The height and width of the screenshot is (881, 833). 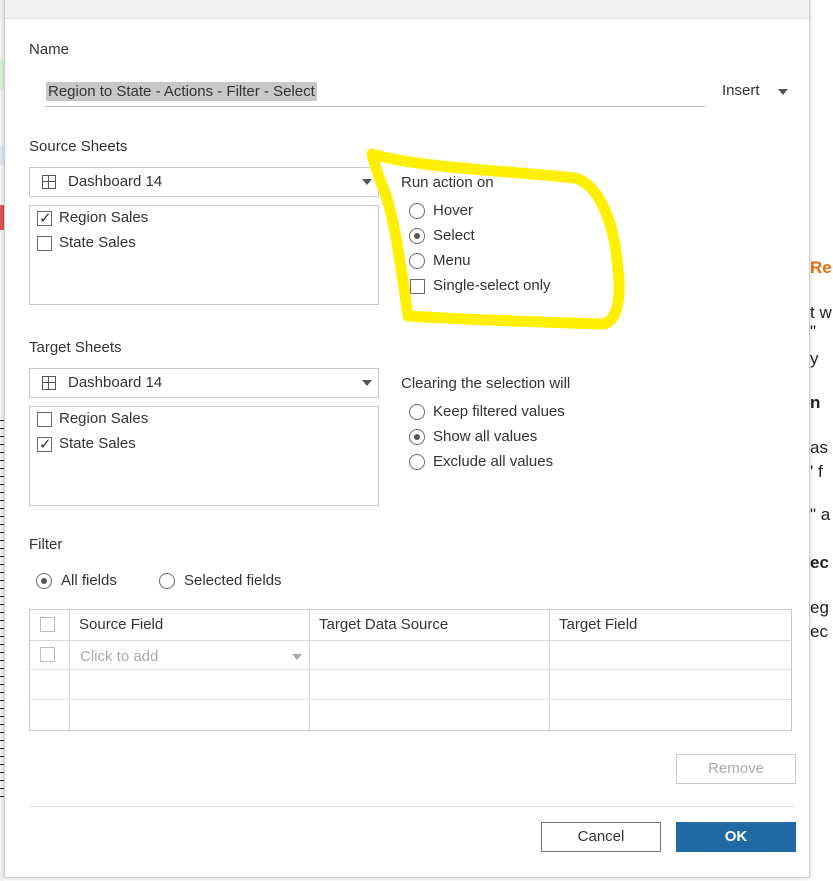 What do you see at coordinates (97, 443) in the screenshot?
I see `target-state-sales-label: State Sales` at bounding box center [97, 443].